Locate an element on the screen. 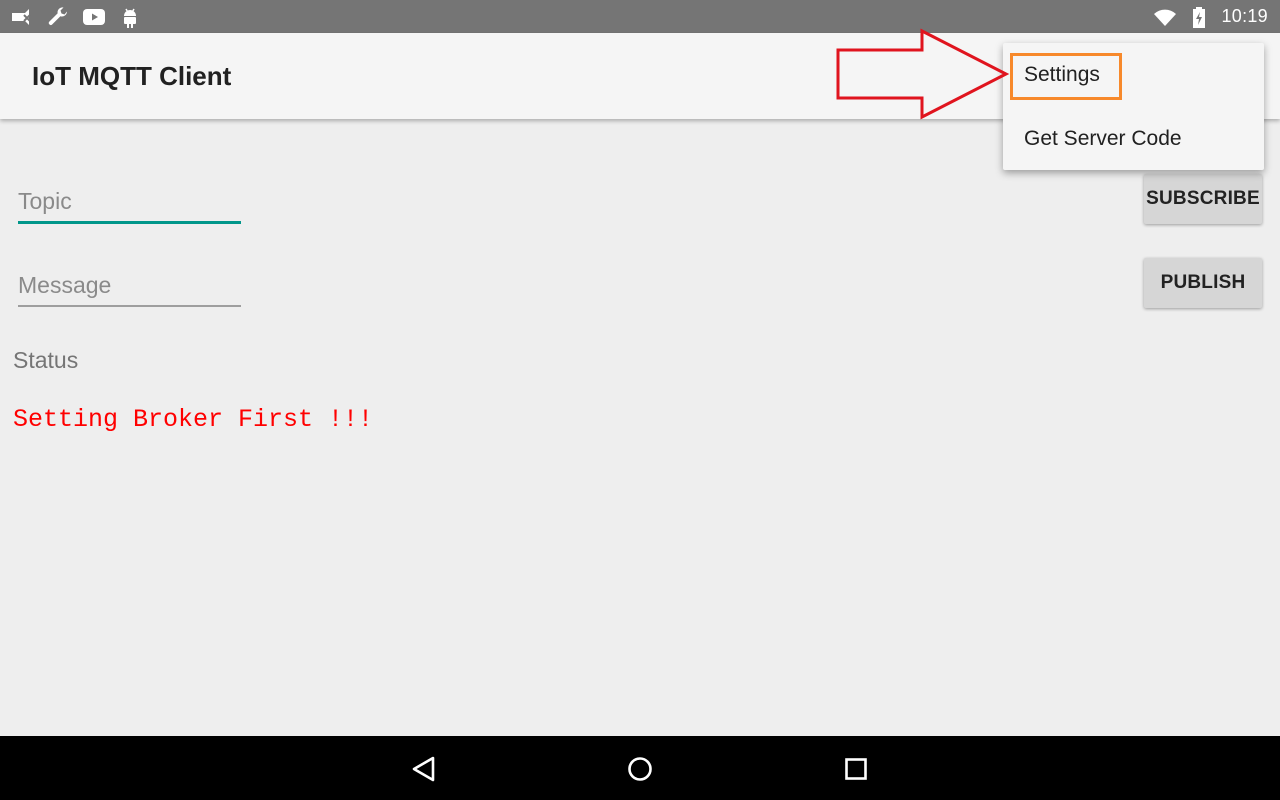 The image size is (1280, 800). topic-underline is located at coordinates (129, 222).